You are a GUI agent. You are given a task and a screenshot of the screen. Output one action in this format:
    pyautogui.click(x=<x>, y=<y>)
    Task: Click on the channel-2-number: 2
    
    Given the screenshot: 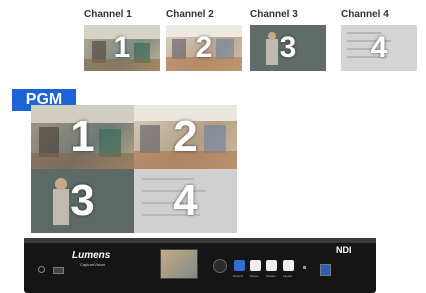 What is the action you would take?
    pyautogui.click(x=204, y=47)
    